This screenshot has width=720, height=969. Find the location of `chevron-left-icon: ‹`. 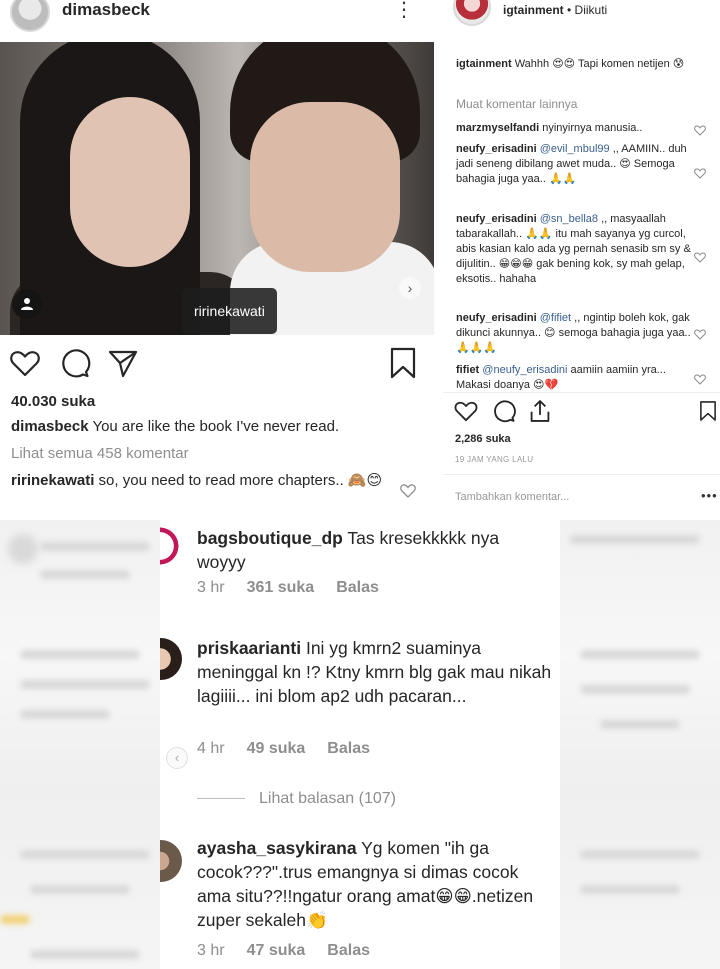

chevron-left-icon: ‹ is located at coordinates (177, 758).